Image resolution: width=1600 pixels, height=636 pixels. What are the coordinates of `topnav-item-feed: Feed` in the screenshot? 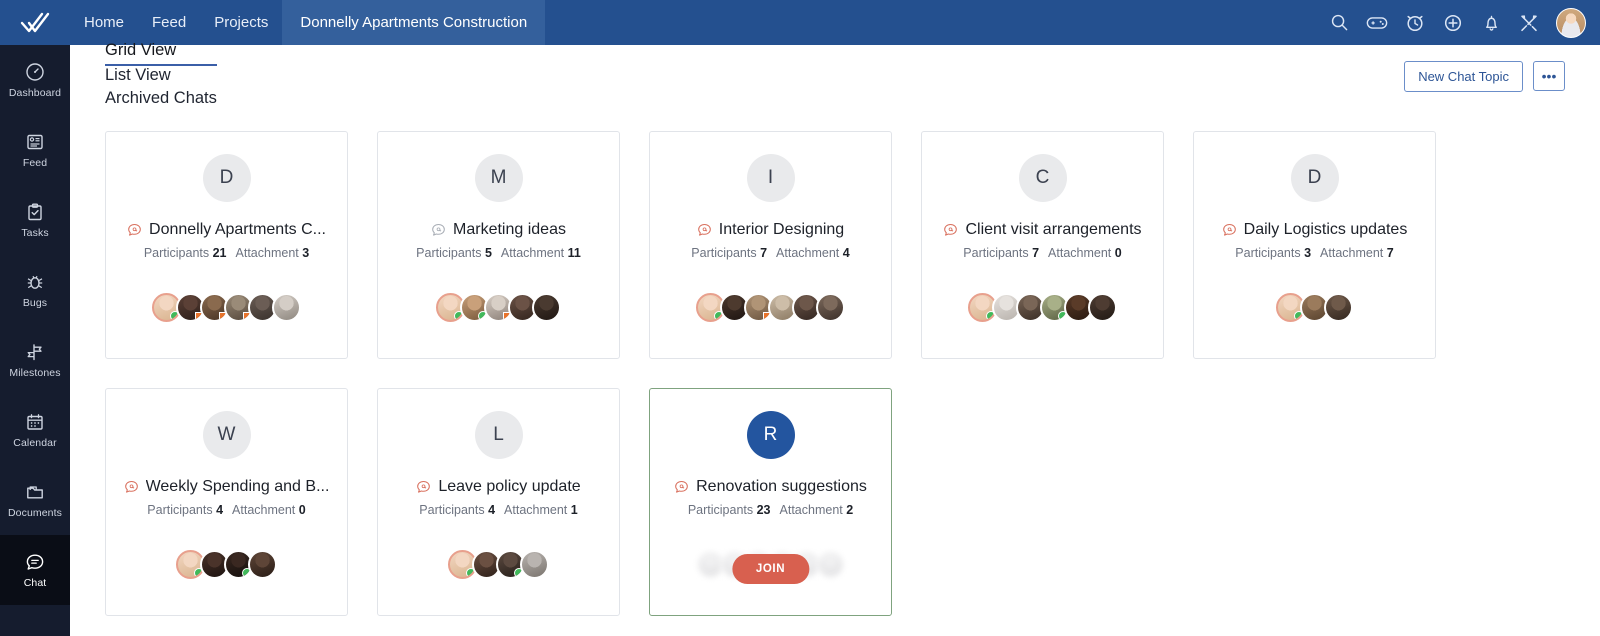 It's located at (169, 22).